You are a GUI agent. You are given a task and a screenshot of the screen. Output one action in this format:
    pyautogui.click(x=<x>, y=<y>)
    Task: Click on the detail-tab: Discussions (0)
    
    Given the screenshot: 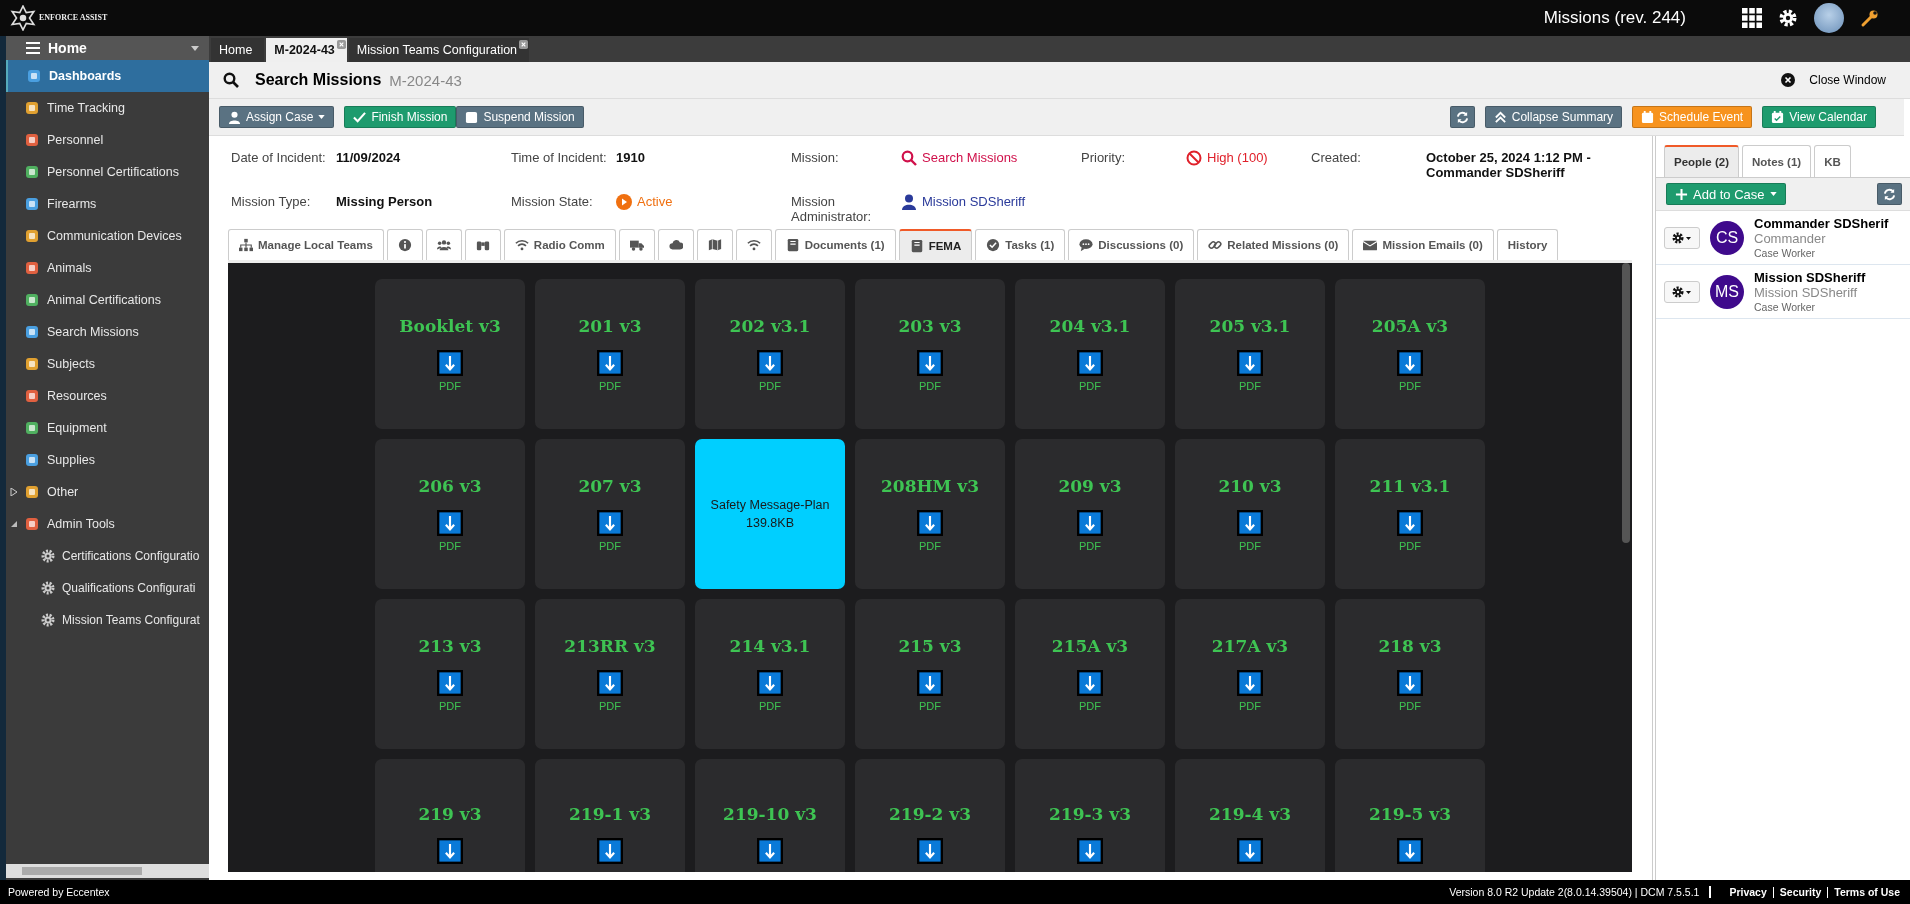 What is the action you would take?
    pyautogui.click(x=1131, y=244)
    